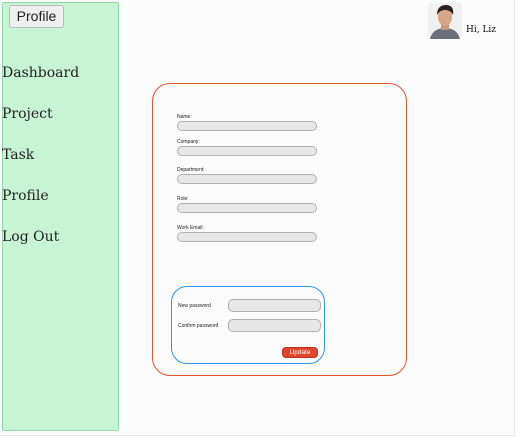 The height and width of the screenshot is (437, 516). Describe the element at coordinates (191, 170) in the screenshot. I see `field-label: Department:` at that location.